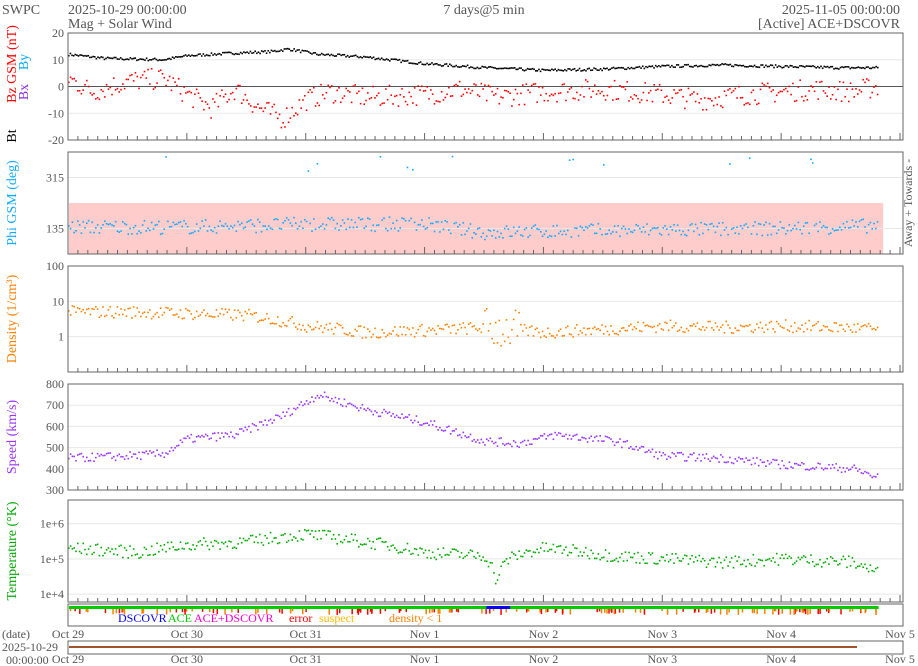 The height and width of the screenshot is (666, 918). I want to click on y-tick-label: 800, so click(55, 384).